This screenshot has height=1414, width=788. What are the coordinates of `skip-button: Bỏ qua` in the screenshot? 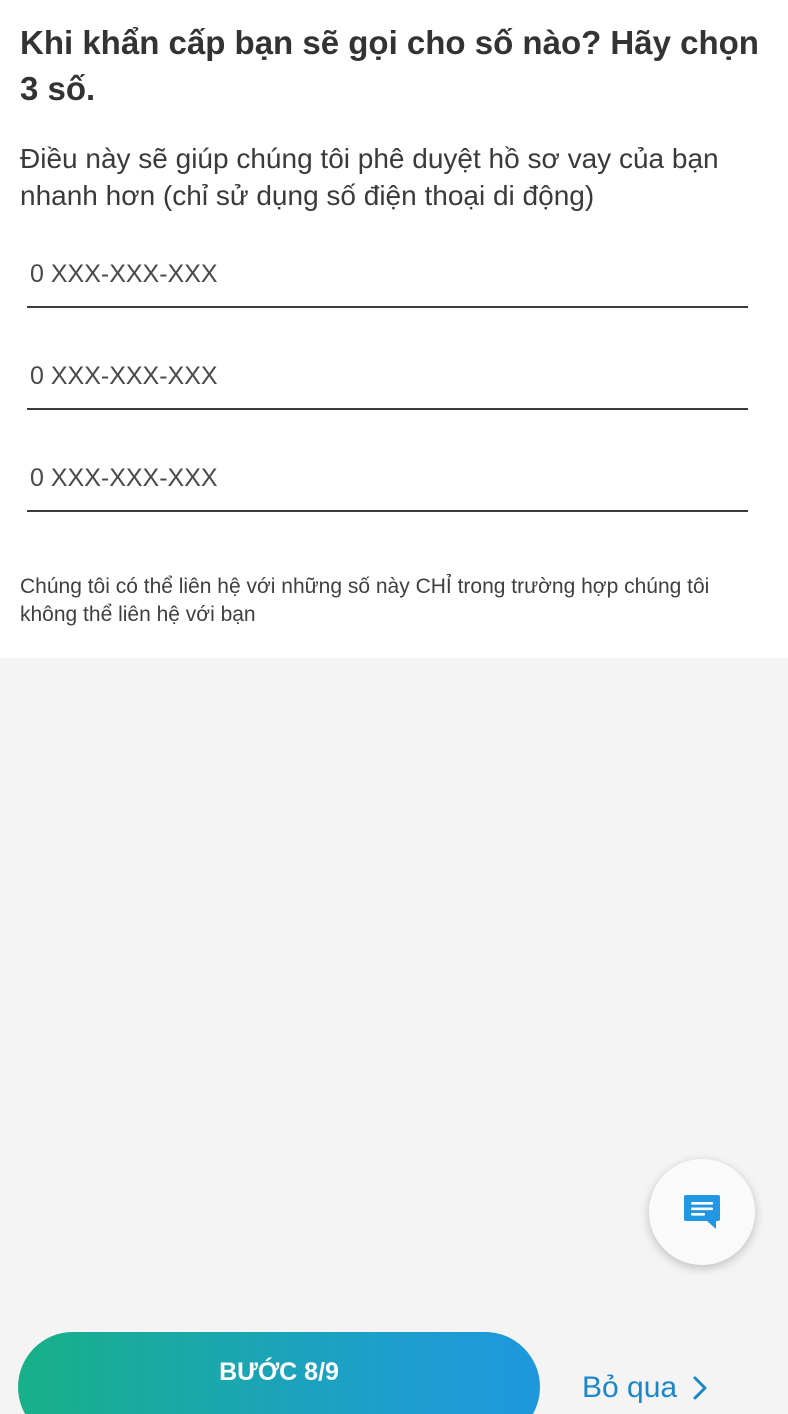 It's located at (644, 1388).